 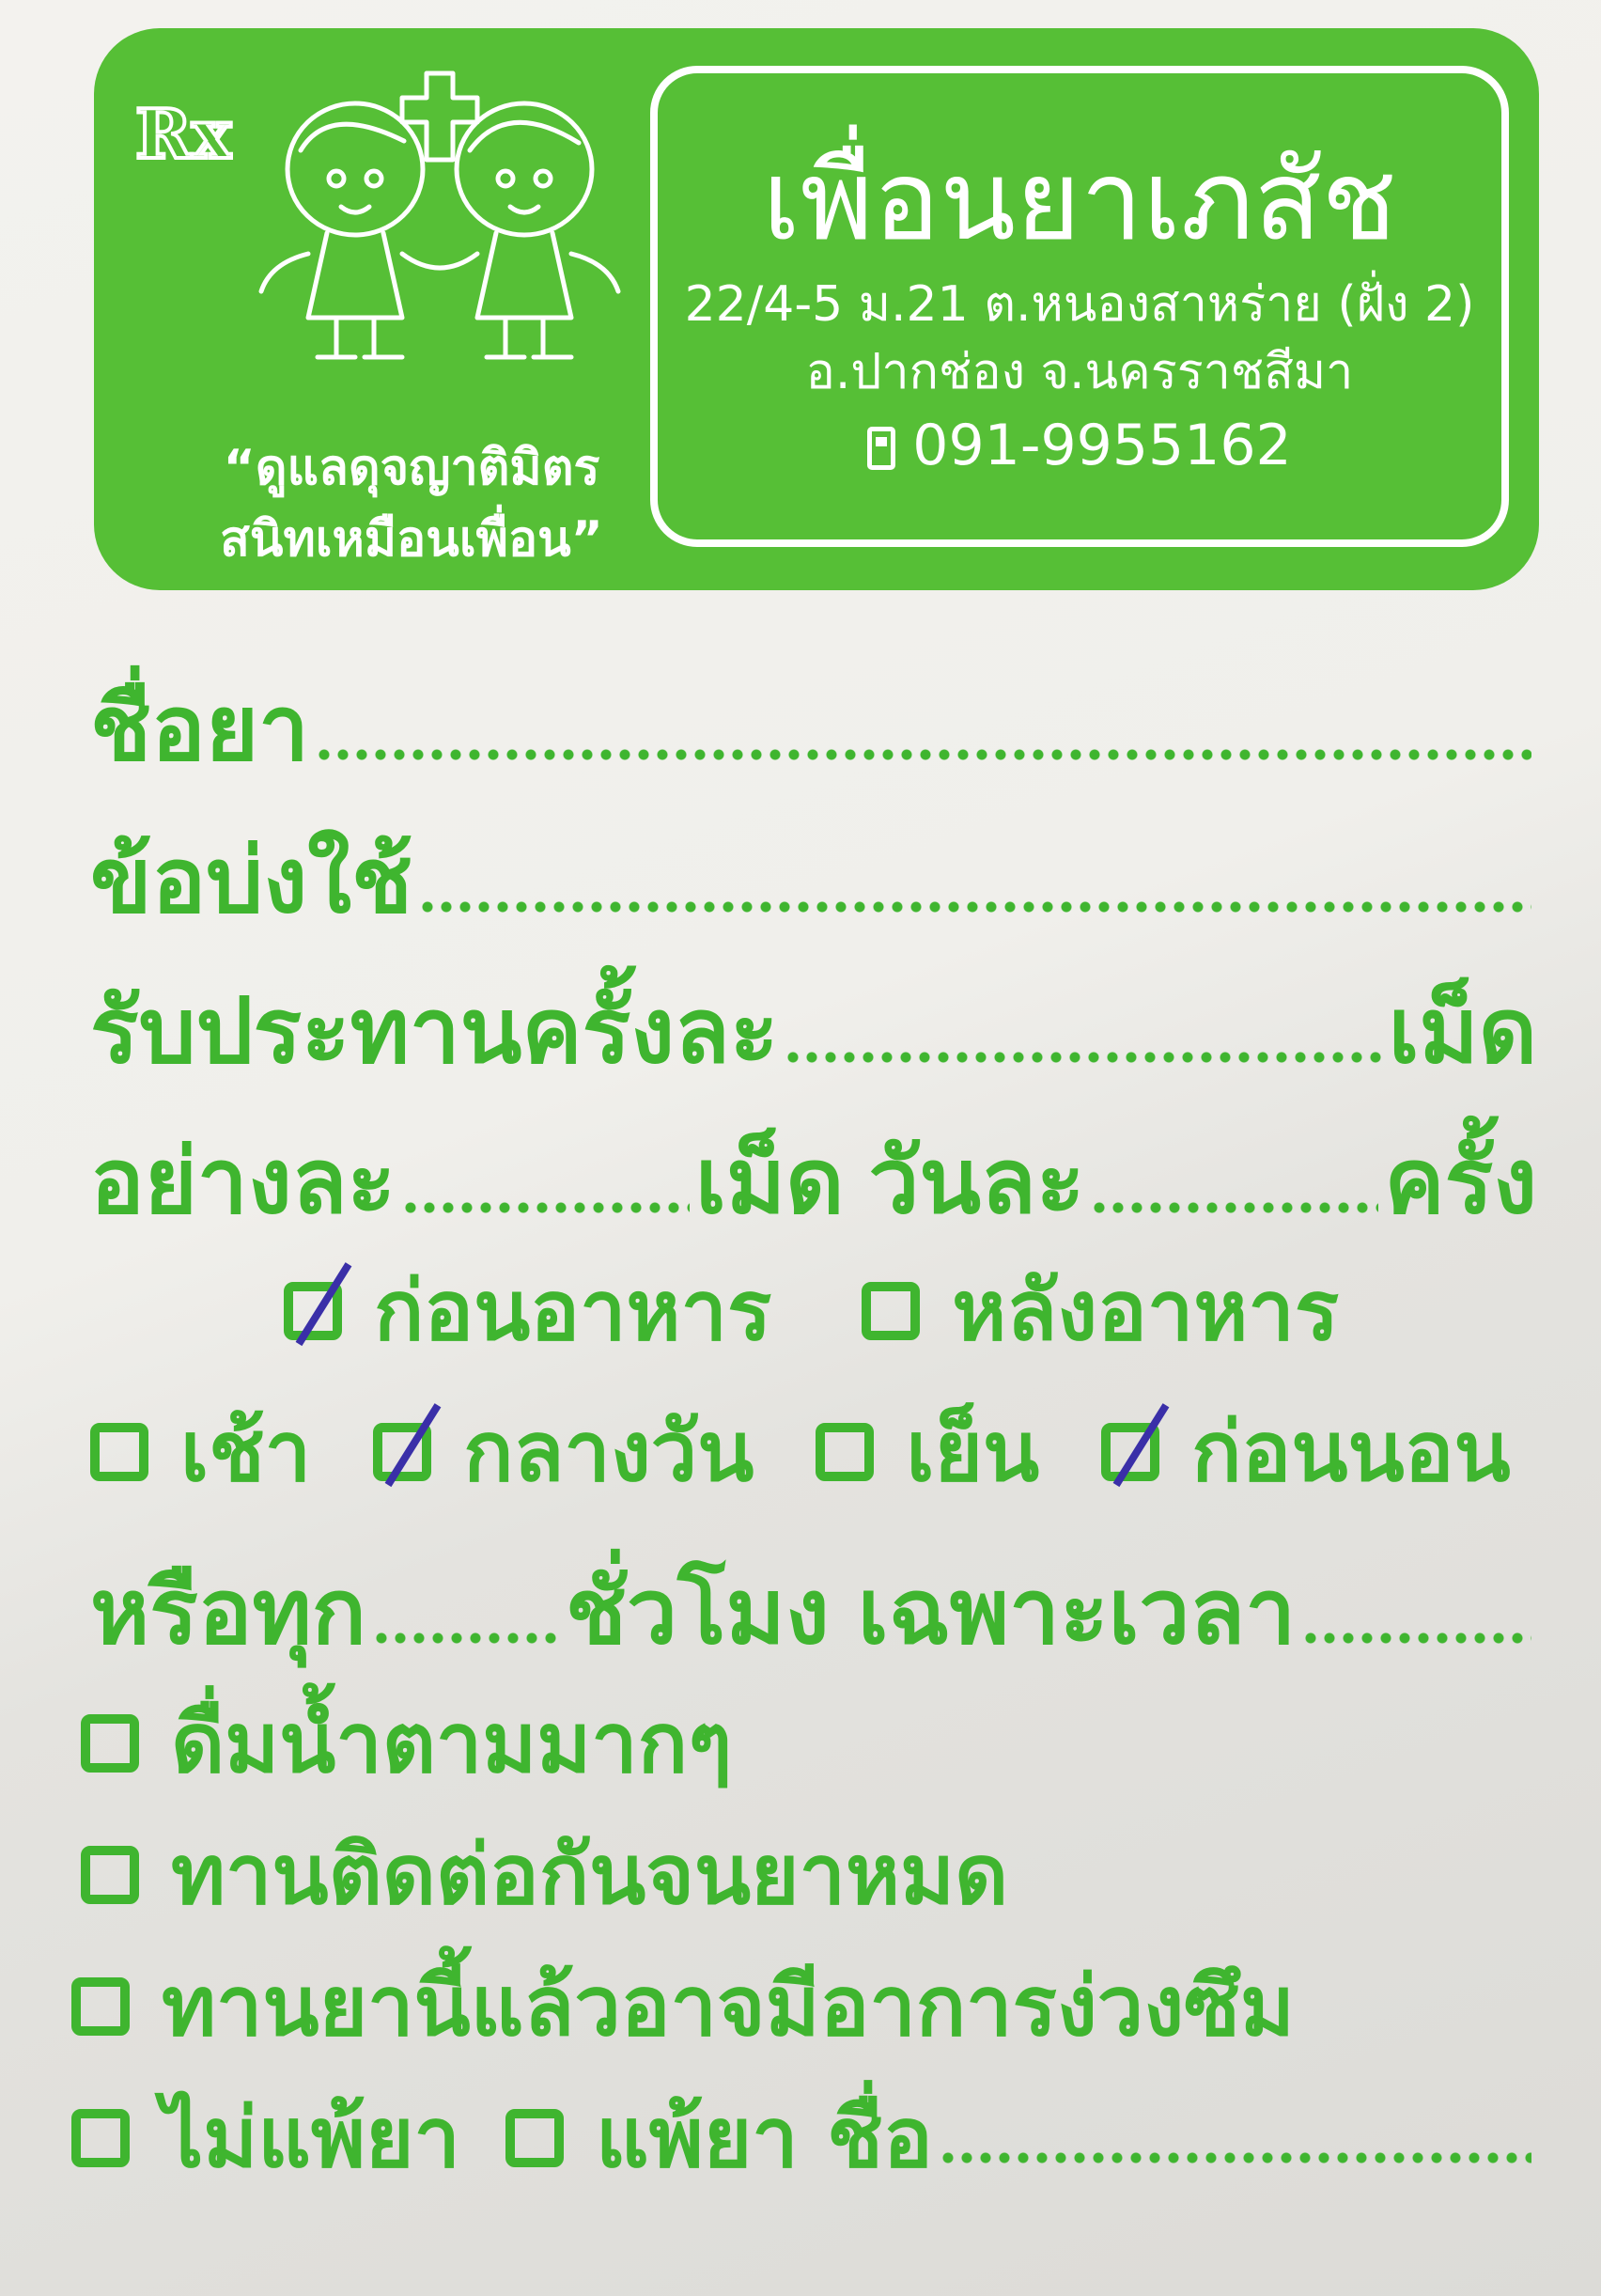 I want to click on specific-time-field, so click(x=1416, y=1638).